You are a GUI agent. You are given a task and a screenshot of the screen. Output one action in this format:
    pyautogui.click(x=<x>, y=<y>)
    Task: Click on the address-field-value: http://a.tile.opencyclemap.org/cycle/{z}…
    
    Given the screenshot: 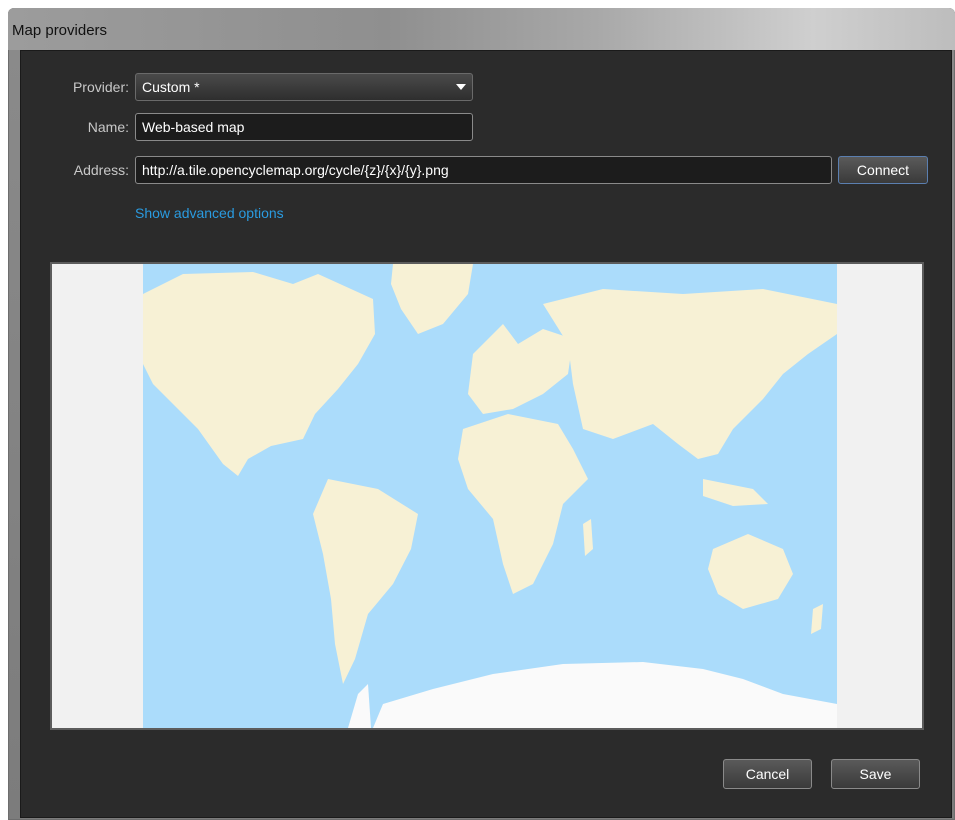 What is the action you would take?
    pyautogui.click(x=295, y=170)
    